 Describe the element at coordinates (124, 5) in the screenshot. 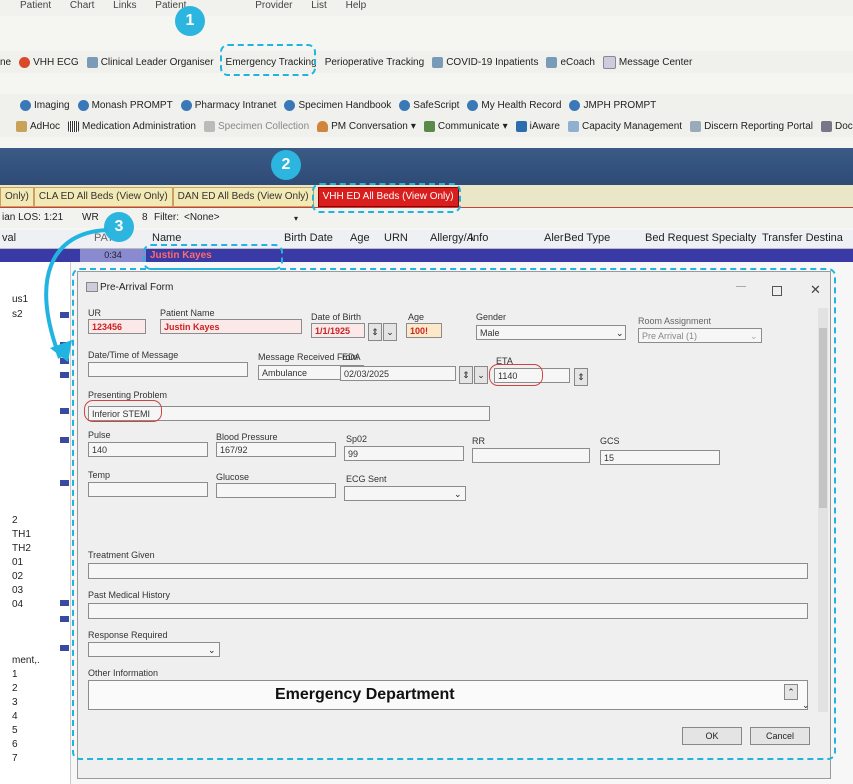

I see `menu-links: Links` at that location.